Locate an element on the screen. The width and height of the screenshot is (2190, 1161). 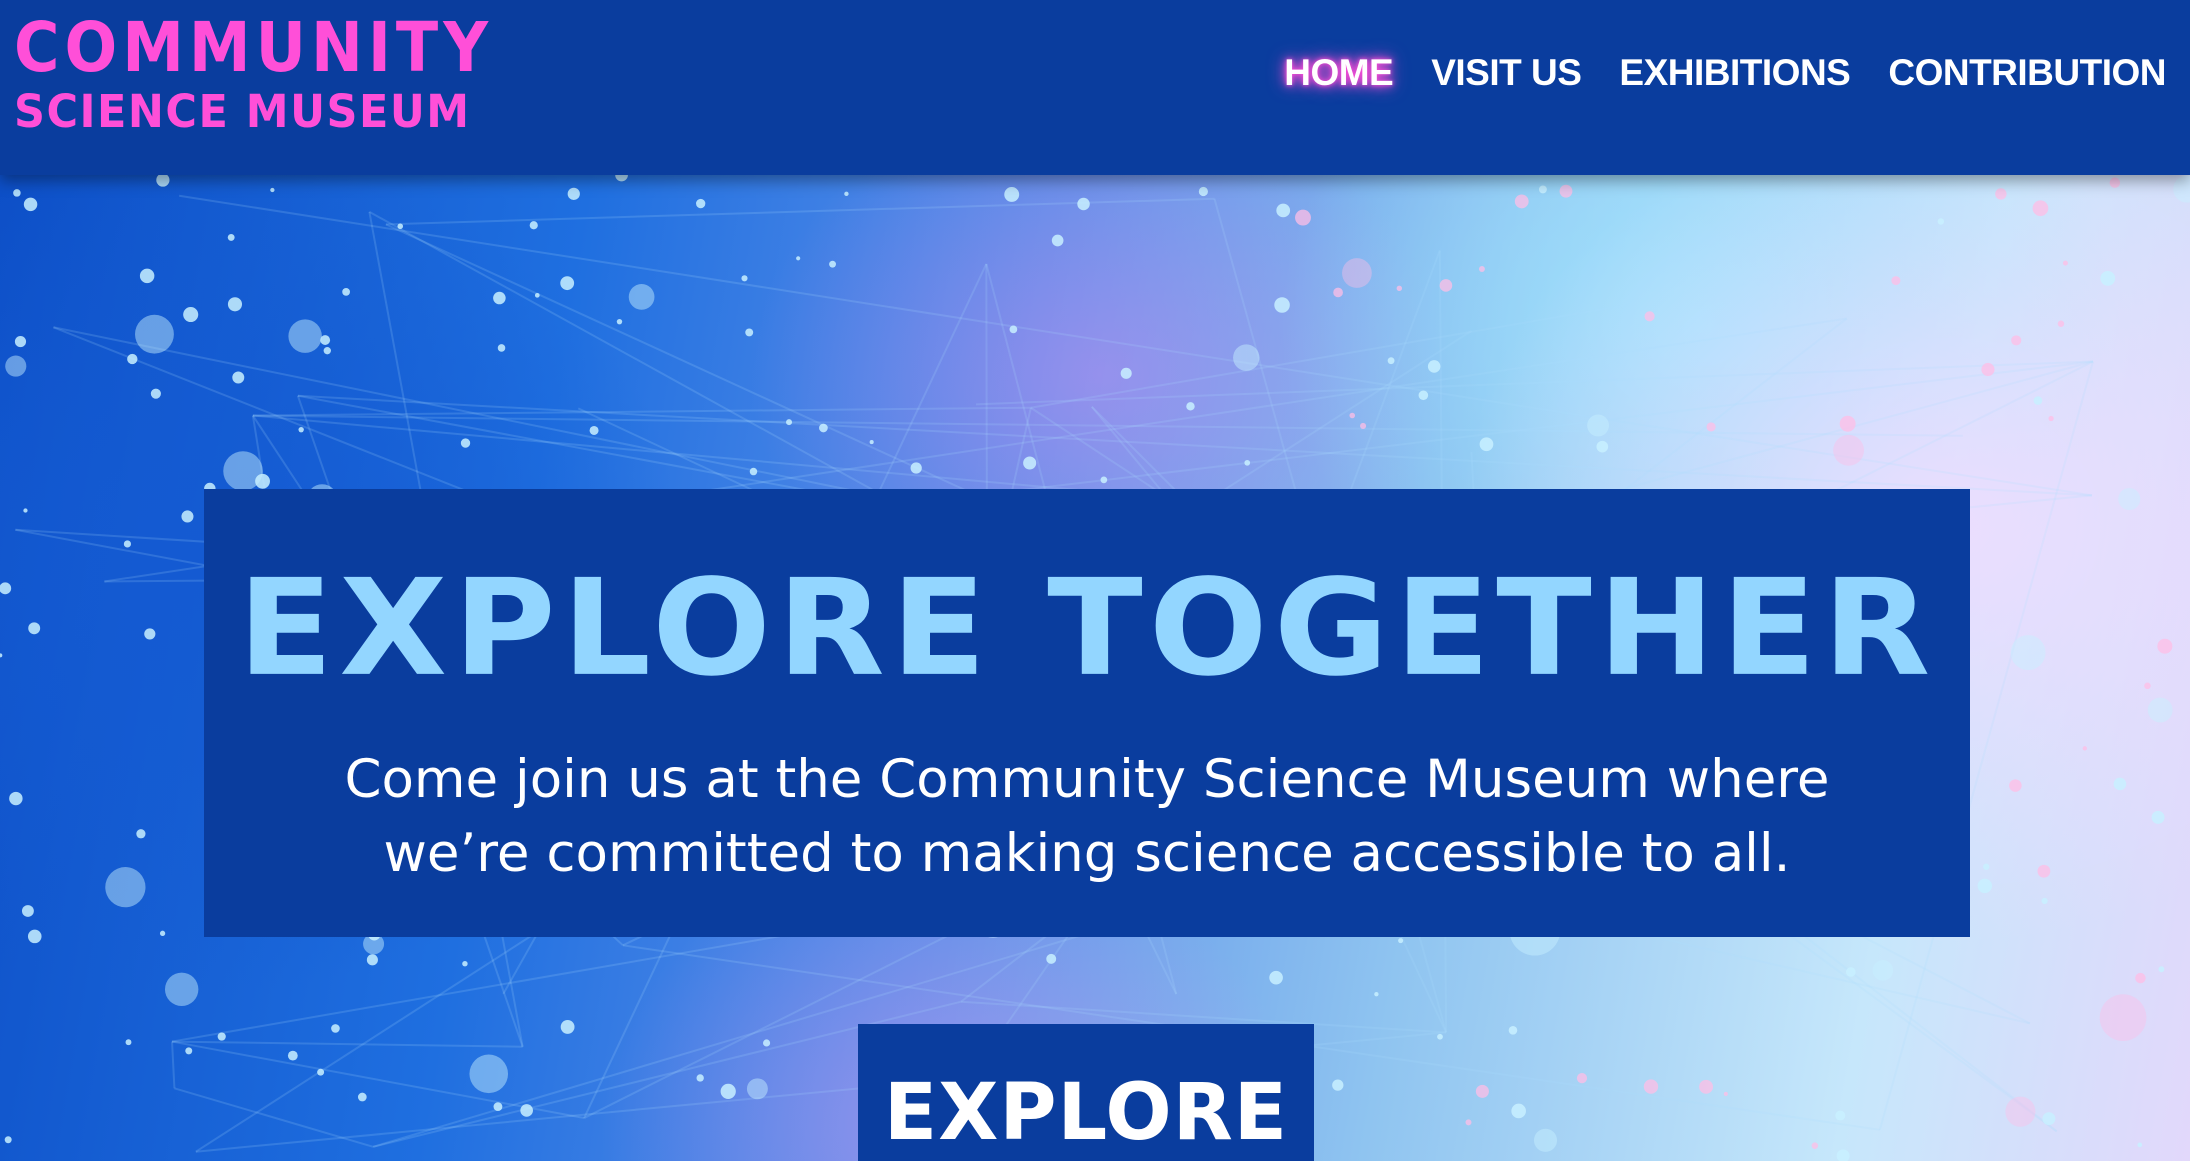
site-logo: COMMUNITY SCIENCE MUSEUM is located at coordinates (254, 70).